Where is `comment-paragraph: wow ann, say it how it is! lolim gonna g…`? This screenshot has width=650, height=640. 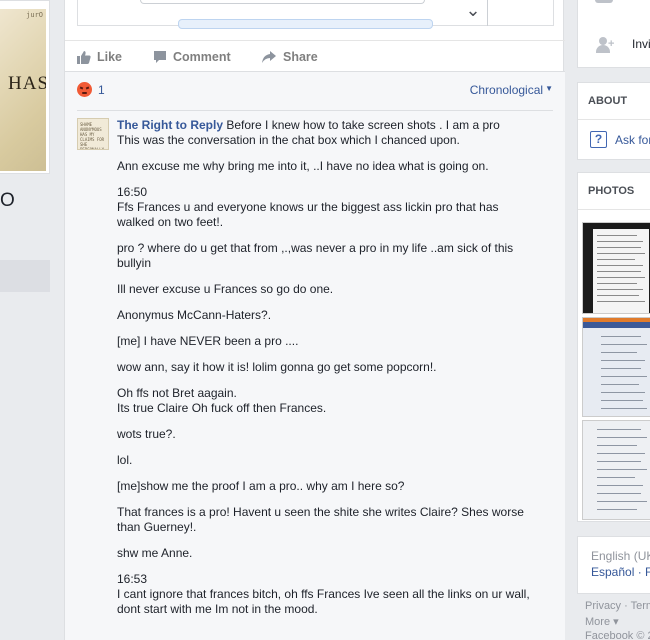
comment-paragraph: wow ann, say it how it is! lolim gonna g… is located at coordinates (334, 367).